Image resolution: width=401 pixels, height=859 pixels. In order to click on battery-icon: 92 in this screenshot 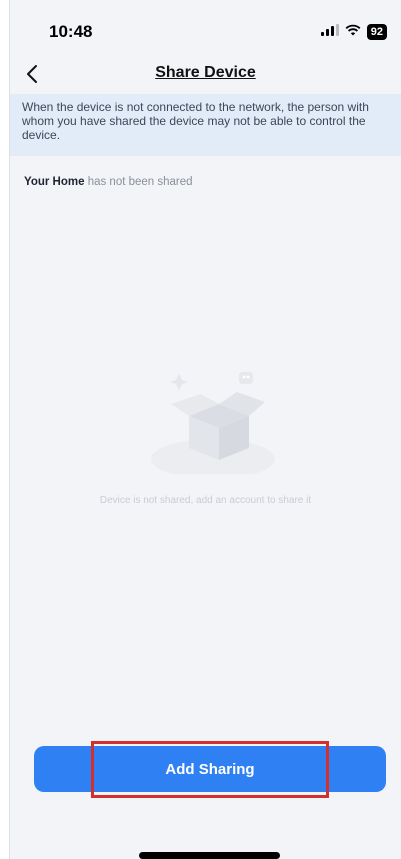, I will do `click(376, 32)`.